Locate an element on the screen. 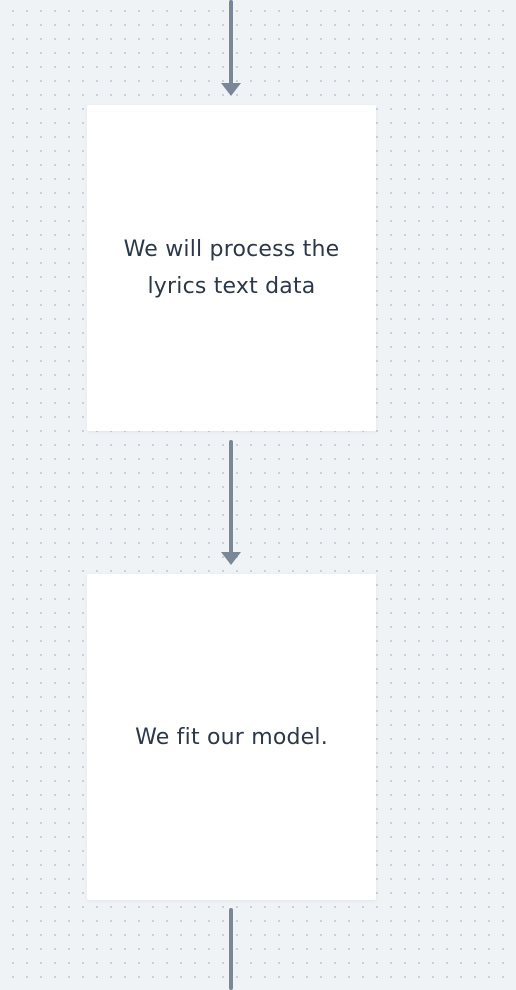 This screenshot has height=990, width=516. node-label: We fit our model. is located at coordinates (231, 737).